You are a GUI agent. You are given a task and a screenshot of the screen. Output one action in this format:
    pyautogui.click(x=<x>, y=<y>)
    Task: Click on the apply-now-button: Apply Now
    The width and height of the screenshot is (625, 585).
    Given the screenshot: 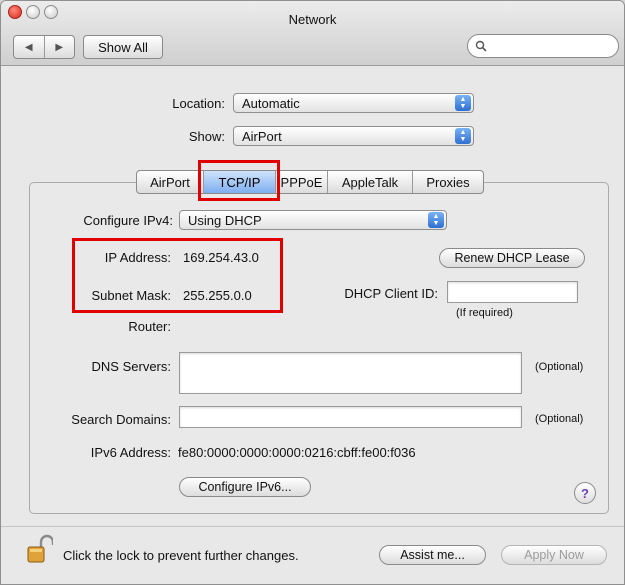 What is the action you would take?
    pyautogui.click(x=554, y=555)
    